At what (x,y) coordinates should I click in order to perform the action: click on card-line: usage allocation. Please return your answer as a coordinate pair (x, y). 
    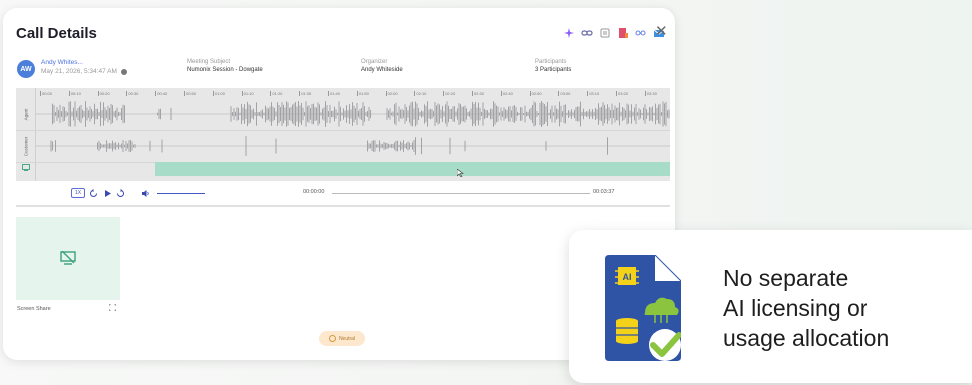
    Looking at the image, I should click on (806, 338).